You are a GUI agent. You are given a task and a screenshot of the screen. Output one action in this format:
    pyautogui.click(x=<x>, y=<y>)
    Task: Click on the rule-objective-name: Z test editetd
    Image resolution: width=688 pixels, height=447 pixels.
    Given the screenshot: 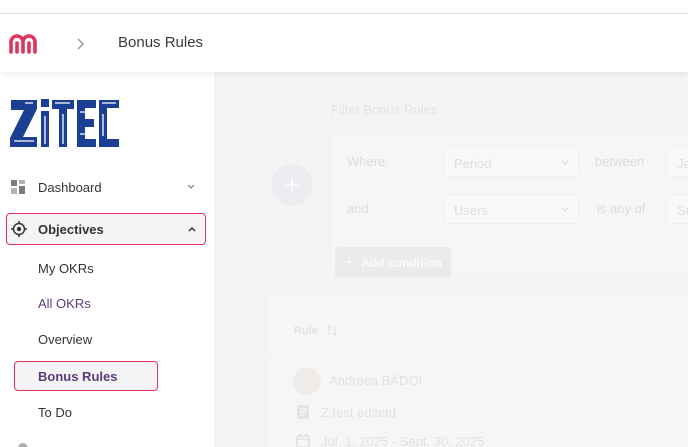 What is the action you would take?
    pyautogui.click(x=358, y=412)
    